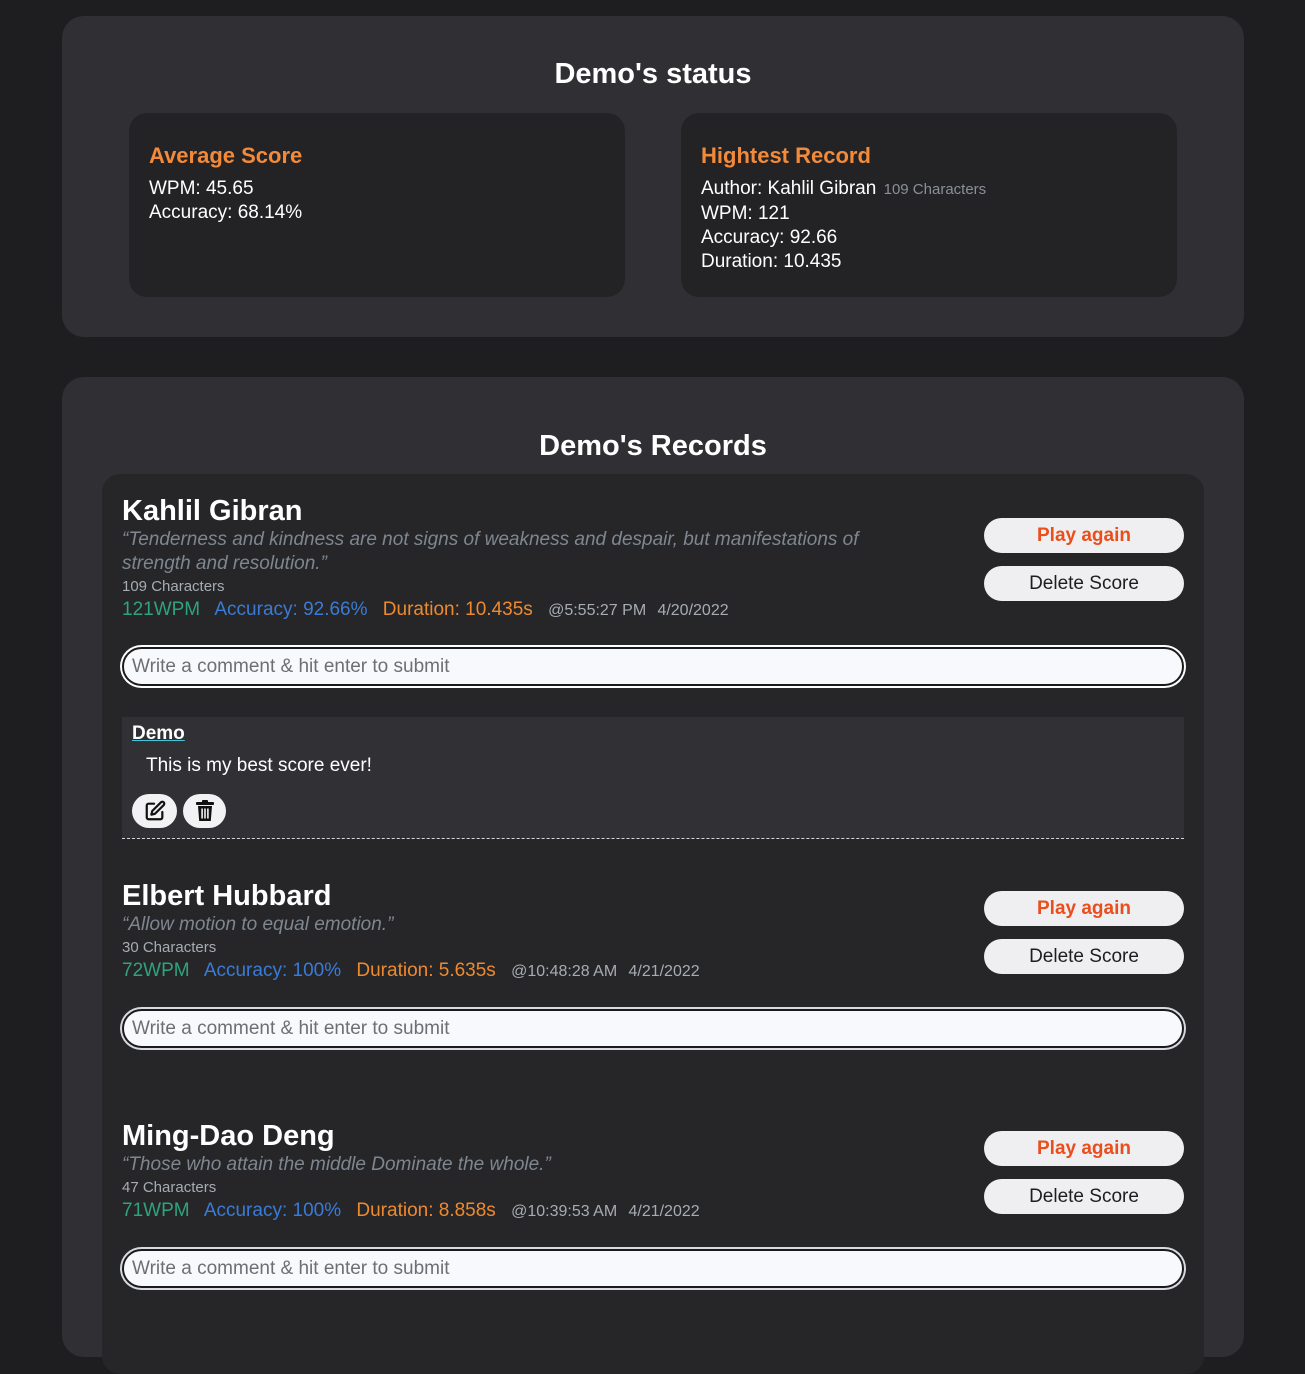 This screenshot has width=1305, height=1374. I want to click on highest-accuracy: Accuracy: 92.66, so click(769, 237).